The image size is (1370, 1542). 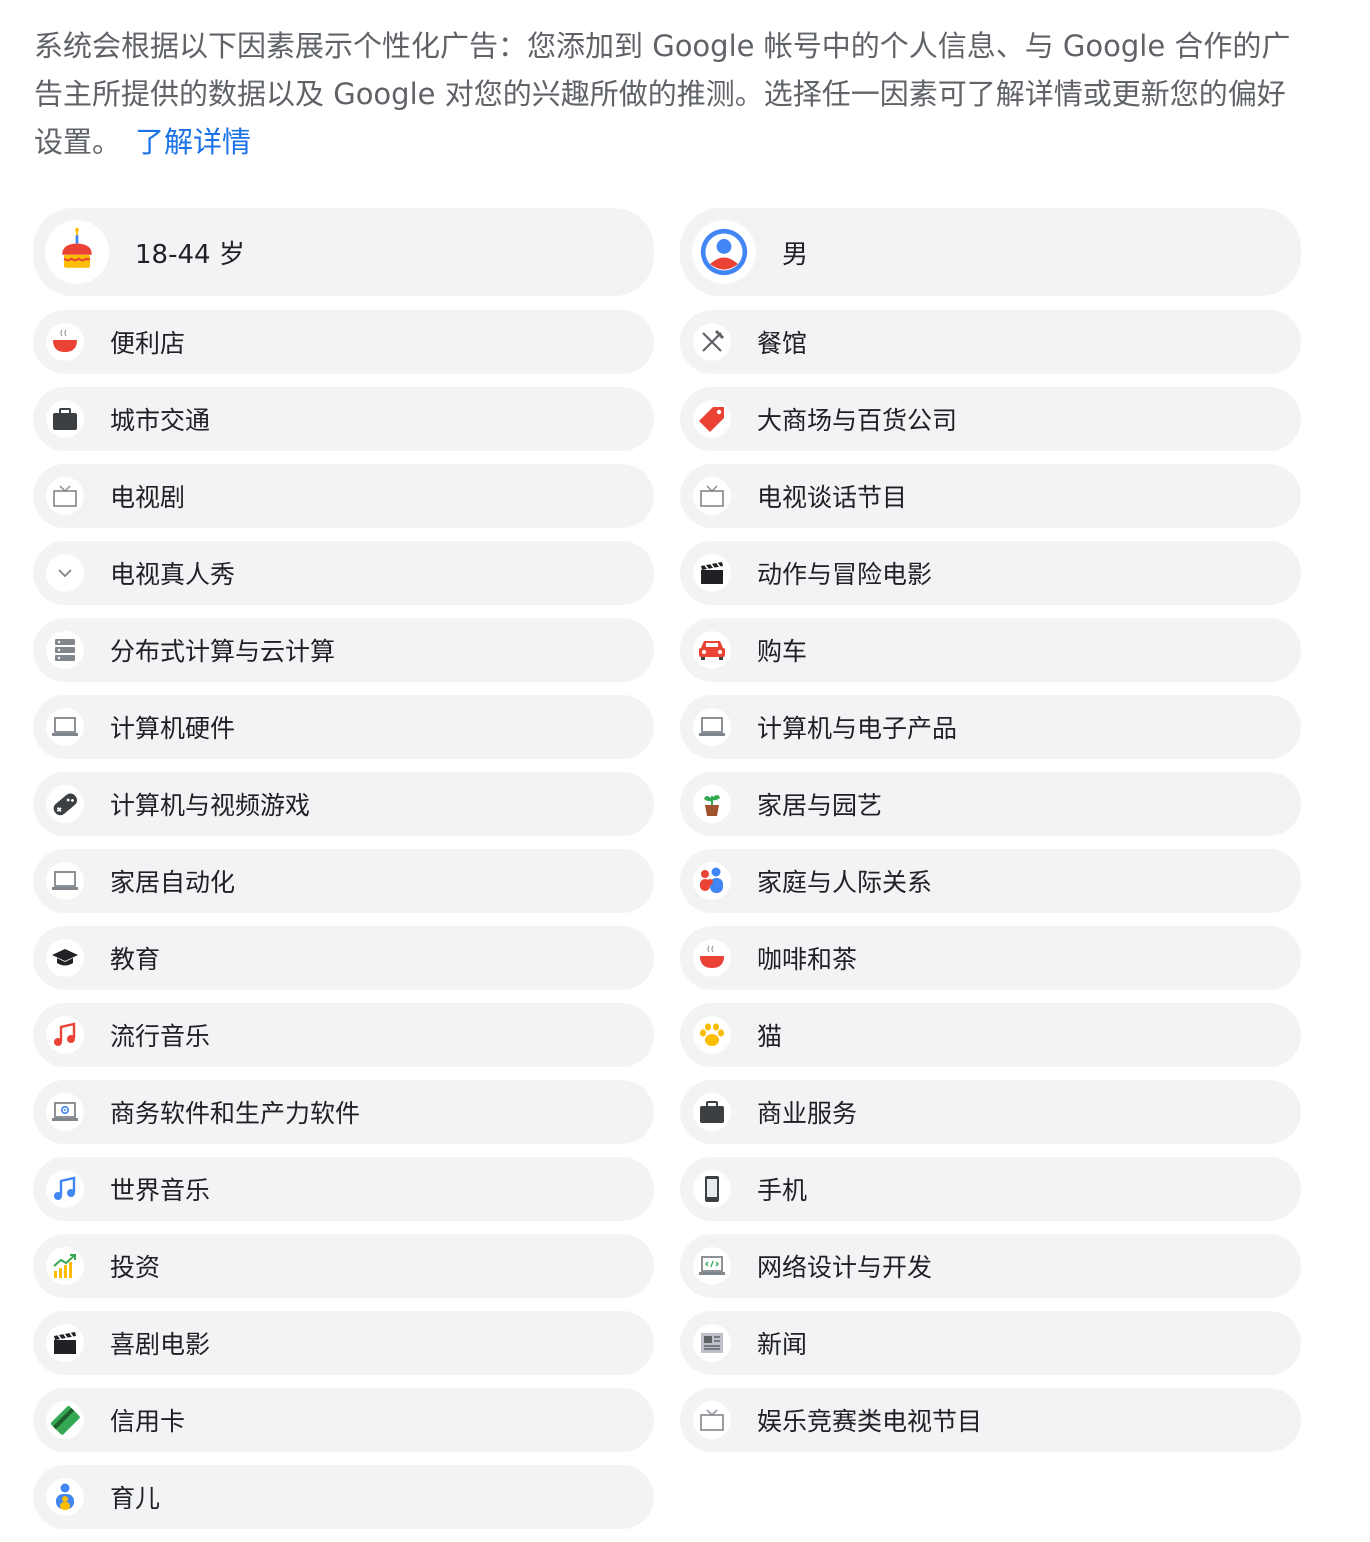 What do you see at coordinates (990, 419) in the screenshot?
I see `ad-factor-chip: 大商场与百货公司` at bounding box center [990, 419].